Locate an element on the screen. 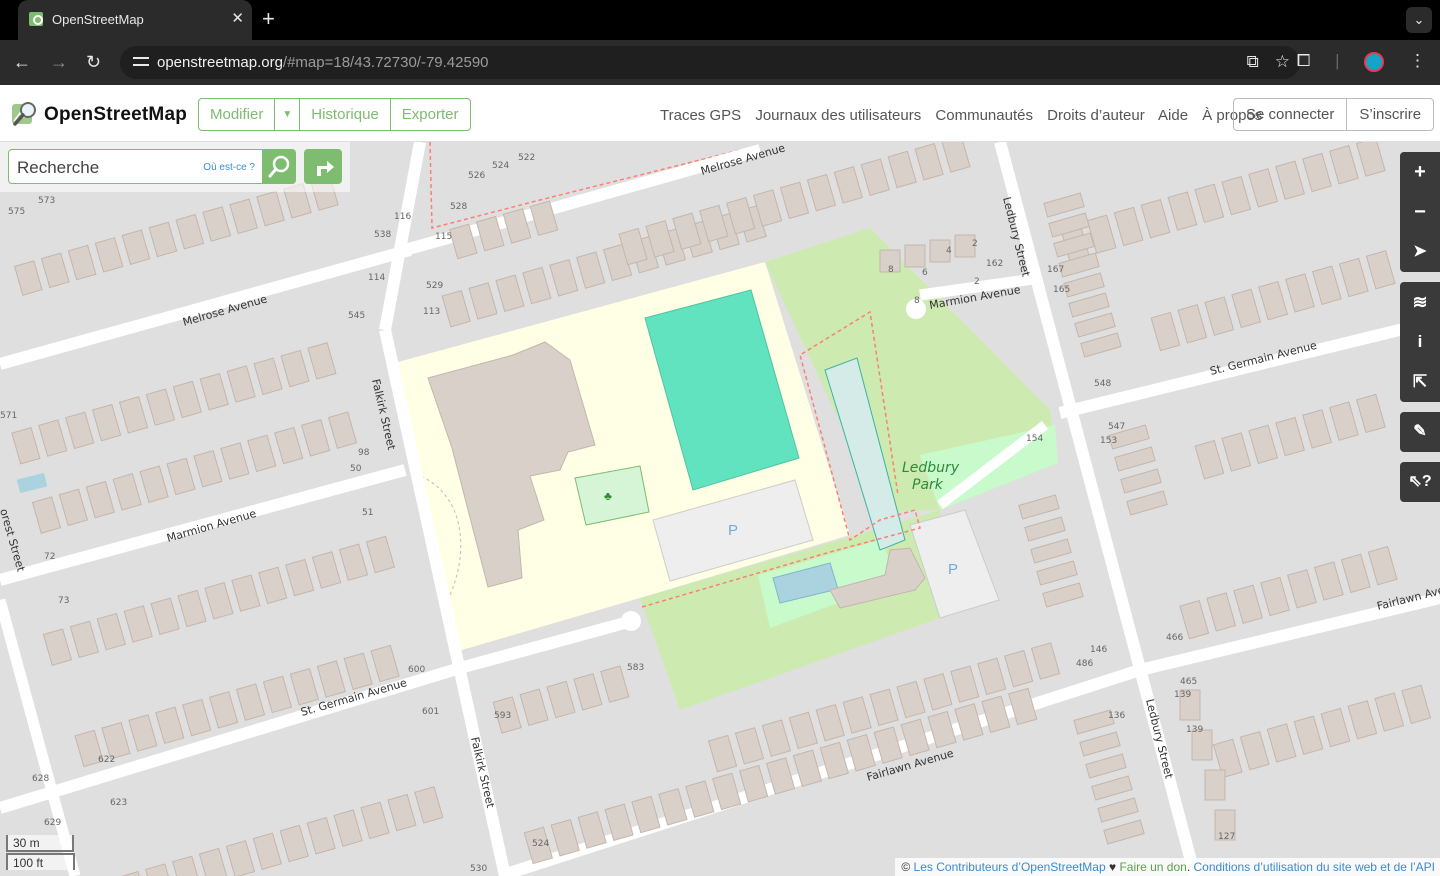 The height and width of the screenshot is (876, 1440). search-panel: Recherche Où est-ce ? is located at coordinates (175, 167).